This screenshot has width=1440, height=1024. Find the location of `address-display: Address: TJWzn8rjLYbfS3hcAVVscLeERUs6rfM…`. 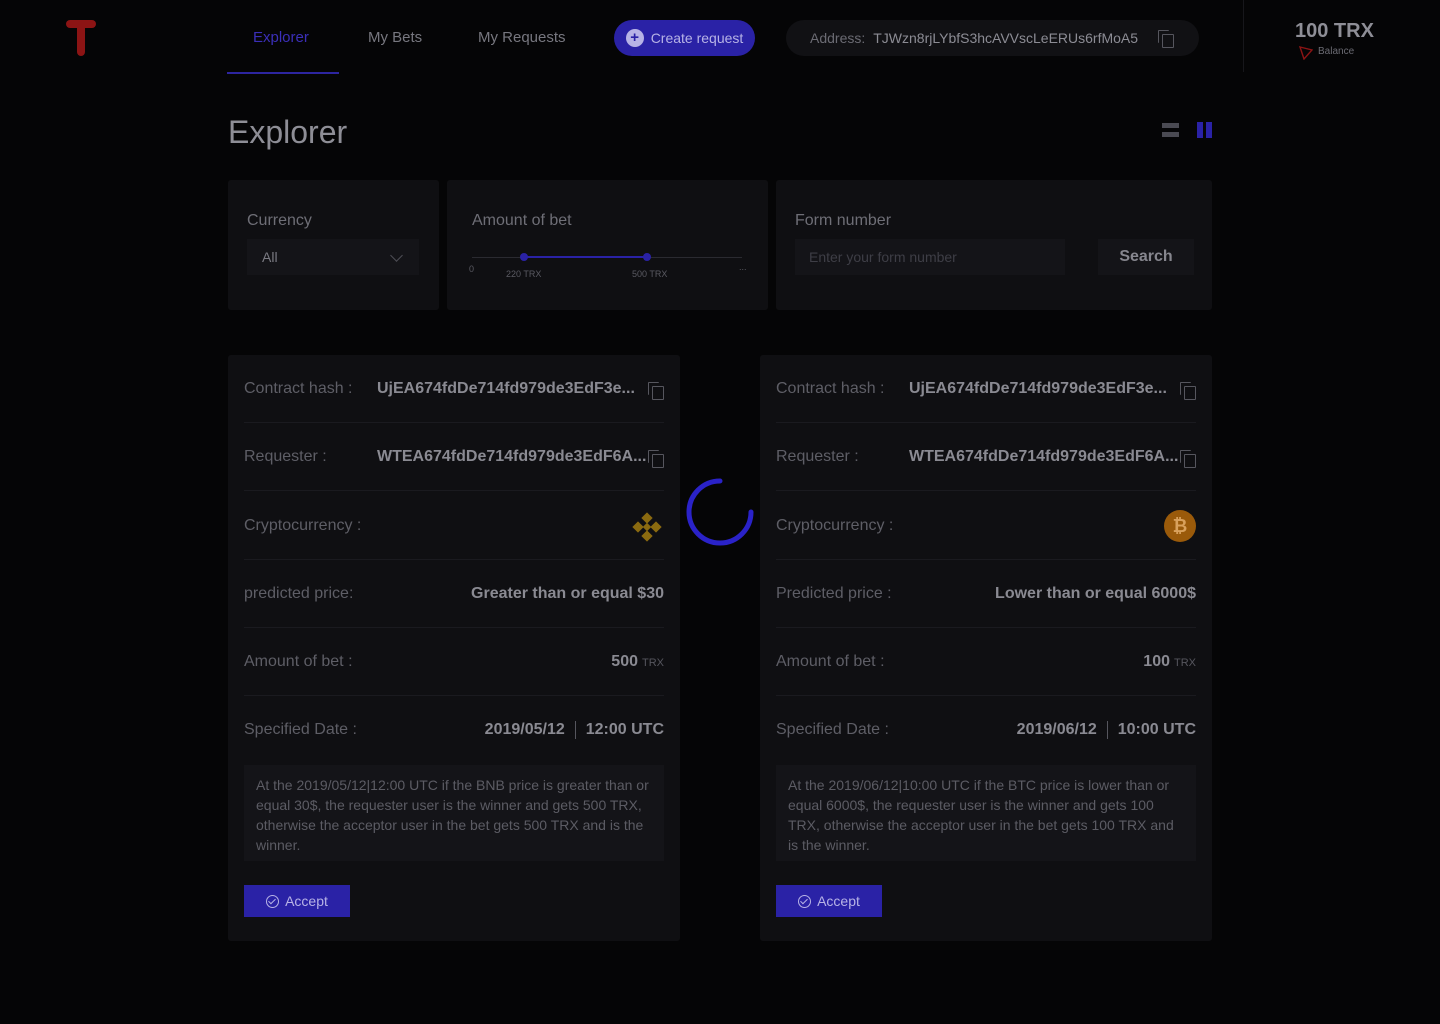

address-display: Address: TJWzn8rjLYbfS3hcAVVscLeERUs6rfM… is located at coordinates (992, 38).